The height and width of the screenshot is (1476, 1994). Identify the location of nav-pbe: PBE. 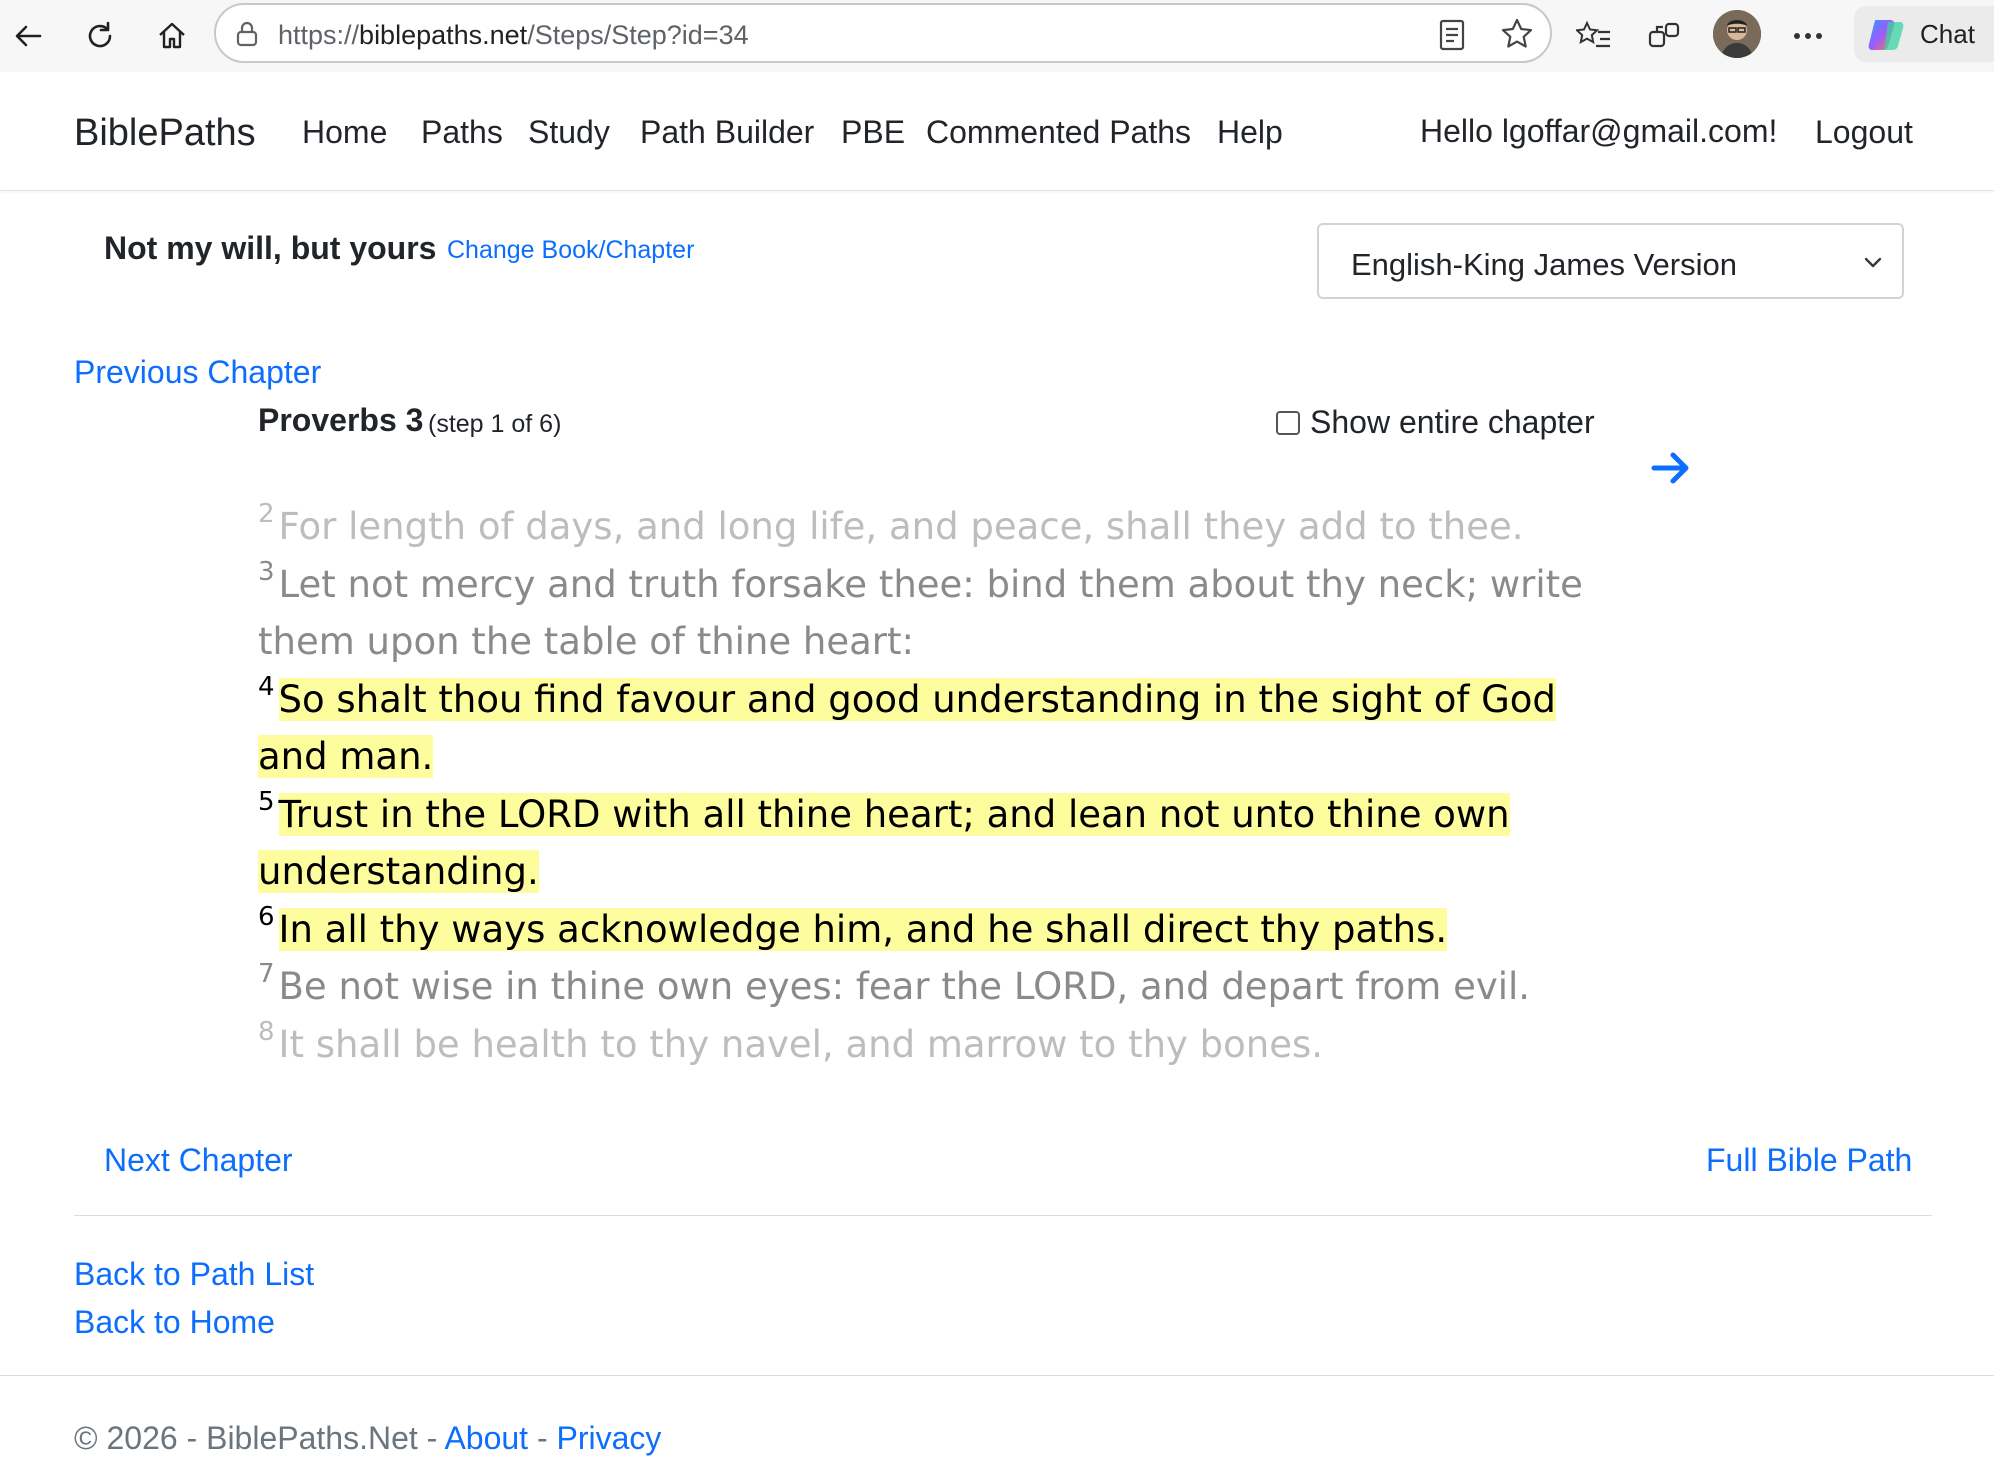
(873, 132).